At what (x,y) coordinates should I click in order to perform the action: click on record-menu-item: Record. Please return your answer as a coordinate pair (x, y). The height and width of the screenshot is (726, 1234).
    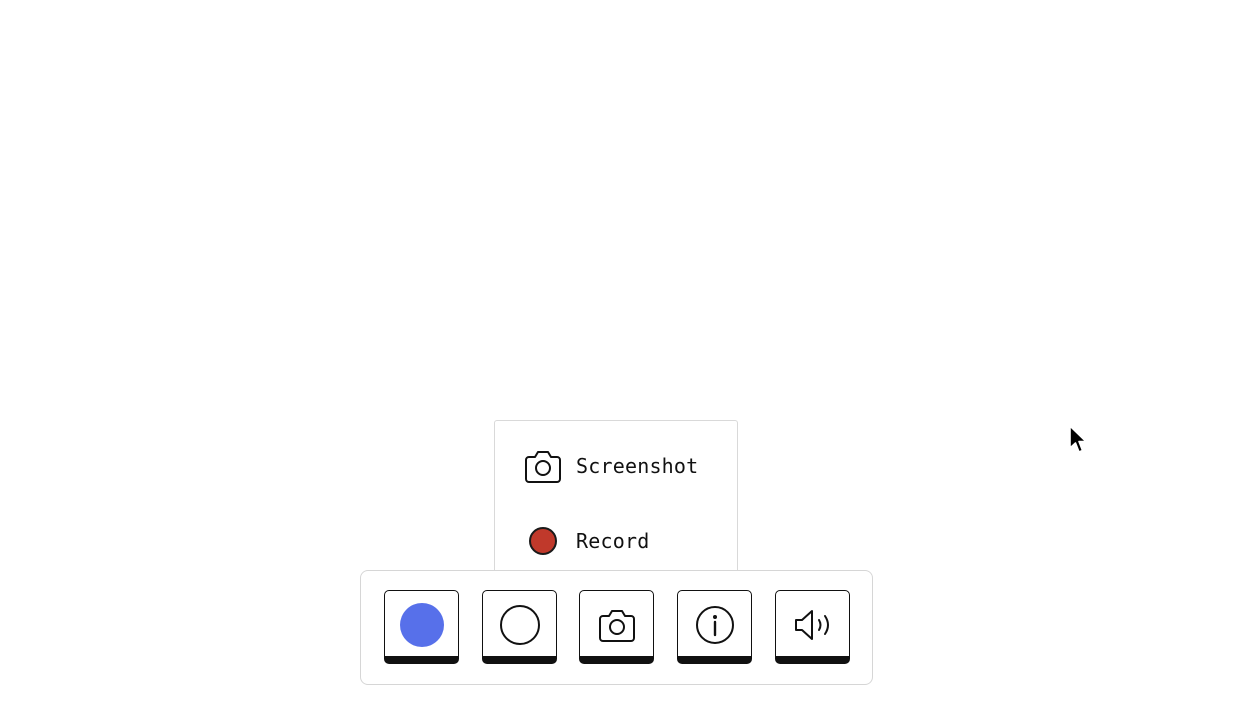
    Looking at the image, I should click on (616, 541).